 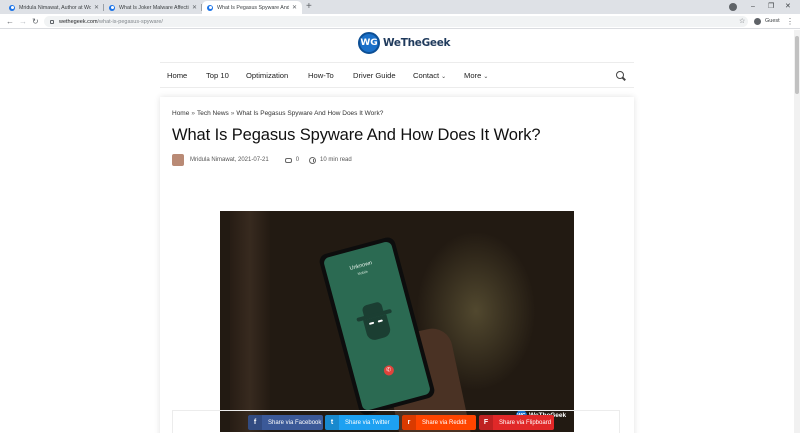 I want to click on share-flipboard-button: F Share via Flipboard, so click(x=516, y=422).